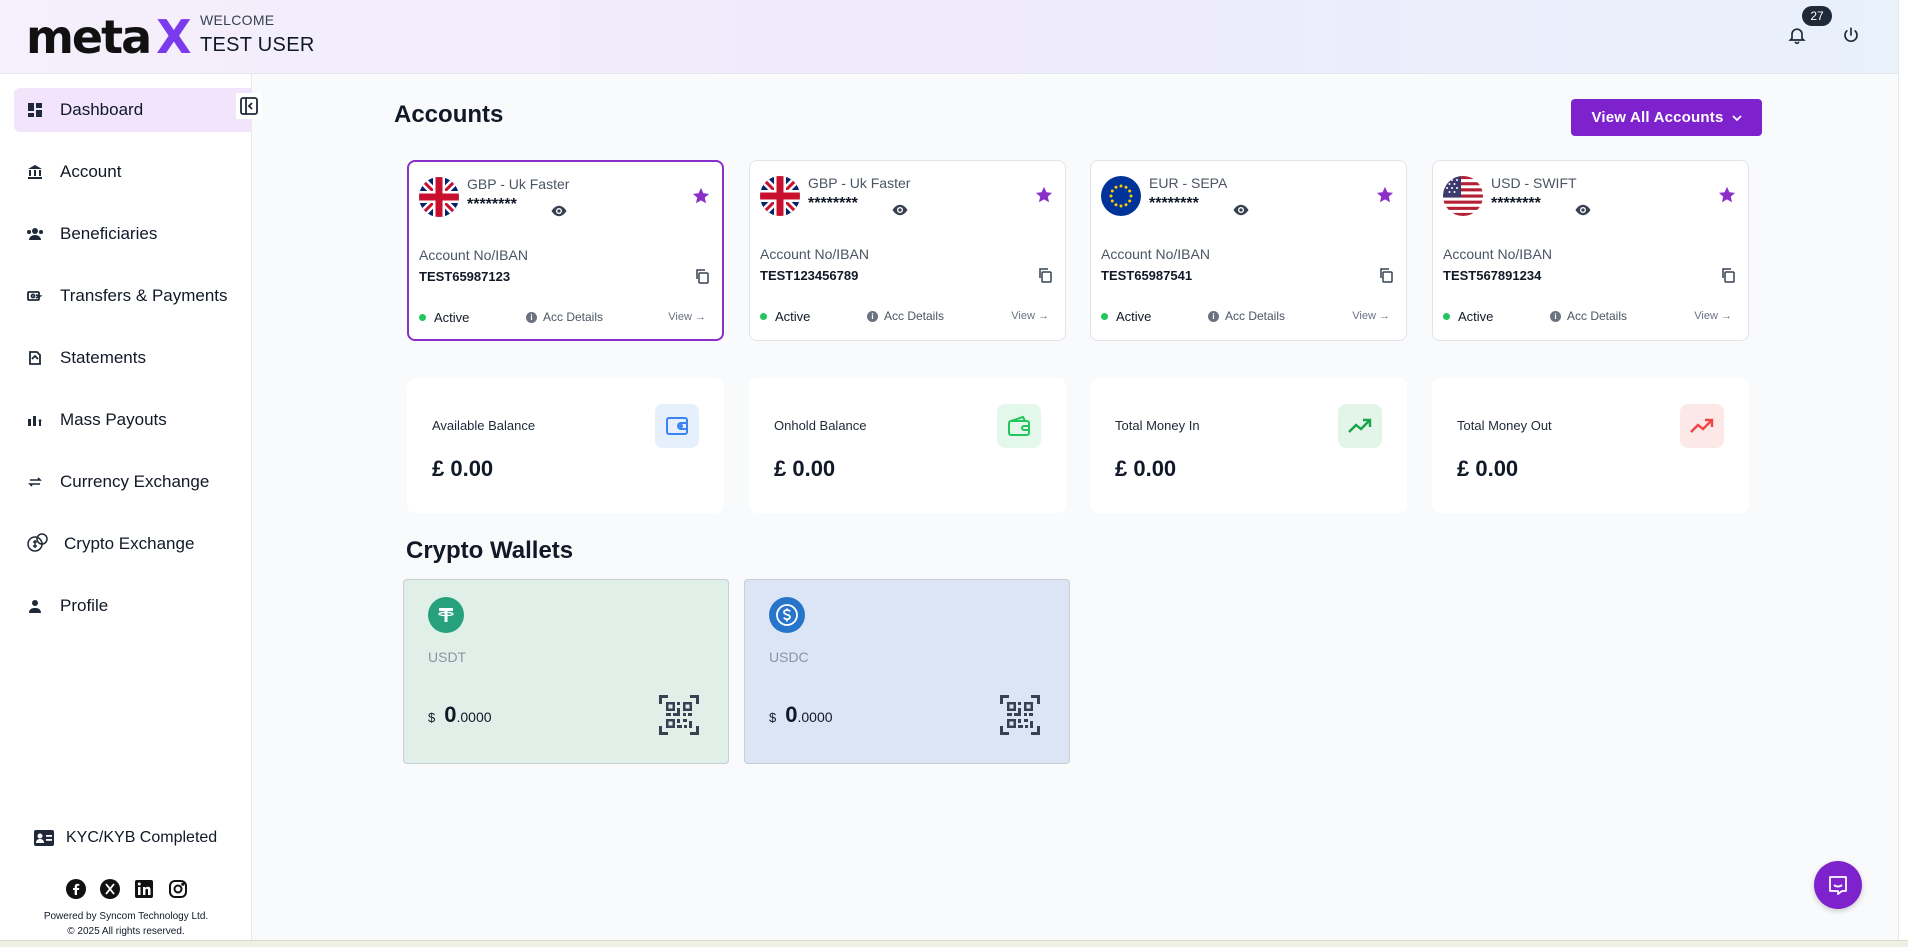  What do you see at coordinates (1534, 183) in the screenshot?
I see `account-name: USD - SWIFT` at bounding box center [1534, 183].